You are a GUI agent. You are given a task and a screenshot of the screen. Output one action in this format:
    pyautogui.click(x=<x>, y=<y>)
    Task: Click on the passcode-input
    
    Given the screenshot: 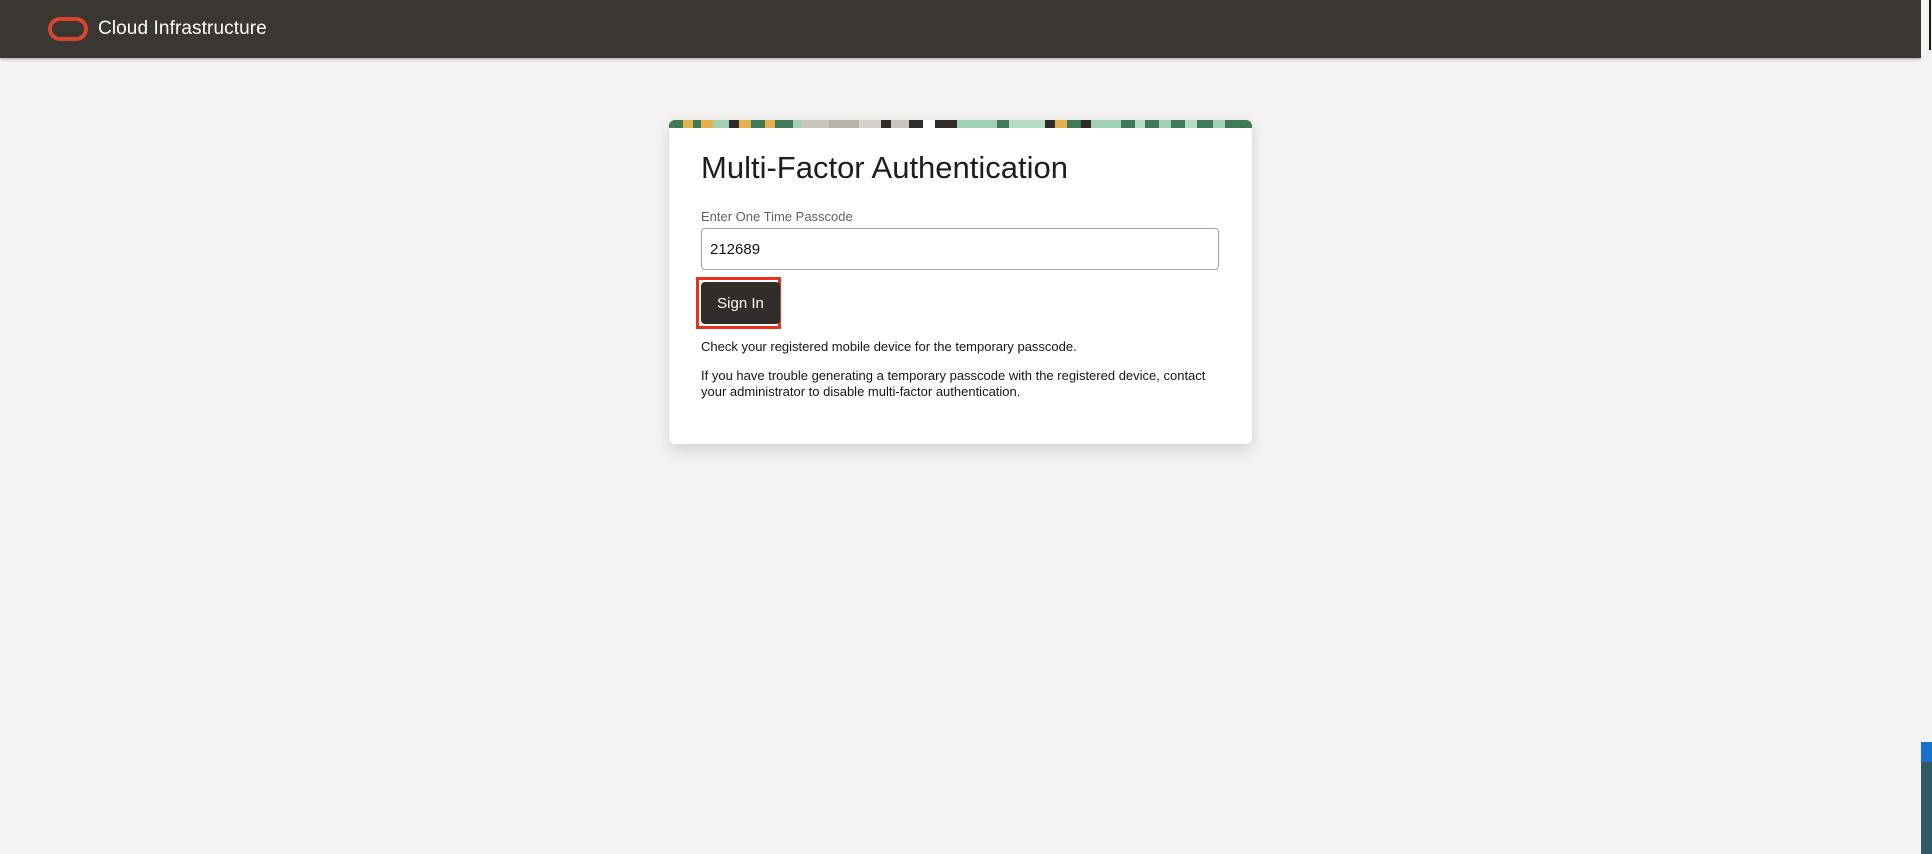 What is the action you would take?
    pyautogui.click(x=960, y=249)
    